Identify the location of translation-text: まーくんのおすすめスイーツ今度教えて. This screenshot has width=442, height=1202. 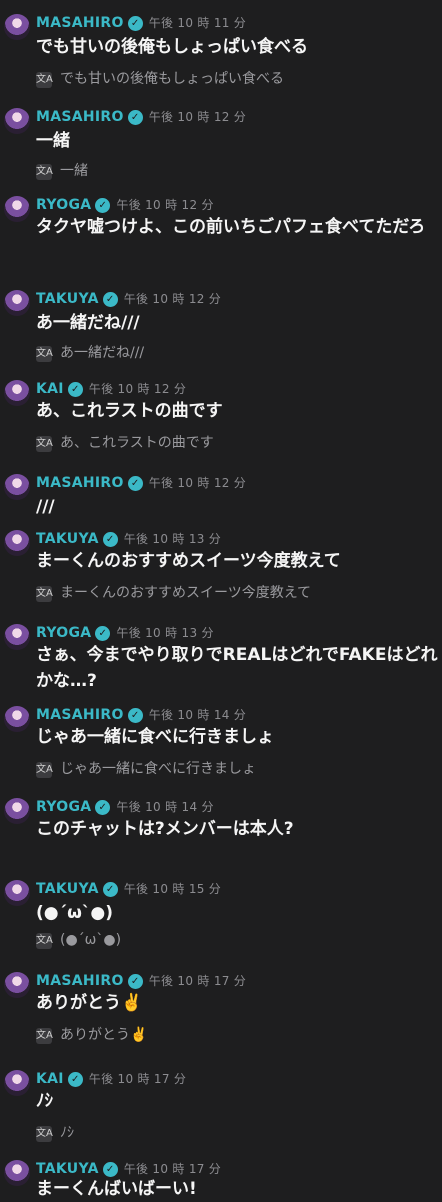
(186, 593).